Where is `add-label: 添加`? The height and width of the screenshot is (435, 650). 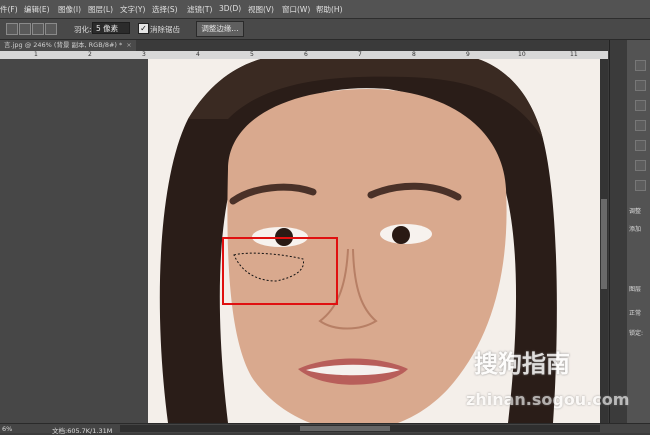
add-label: 添加 is located at coordinates (635, 229).